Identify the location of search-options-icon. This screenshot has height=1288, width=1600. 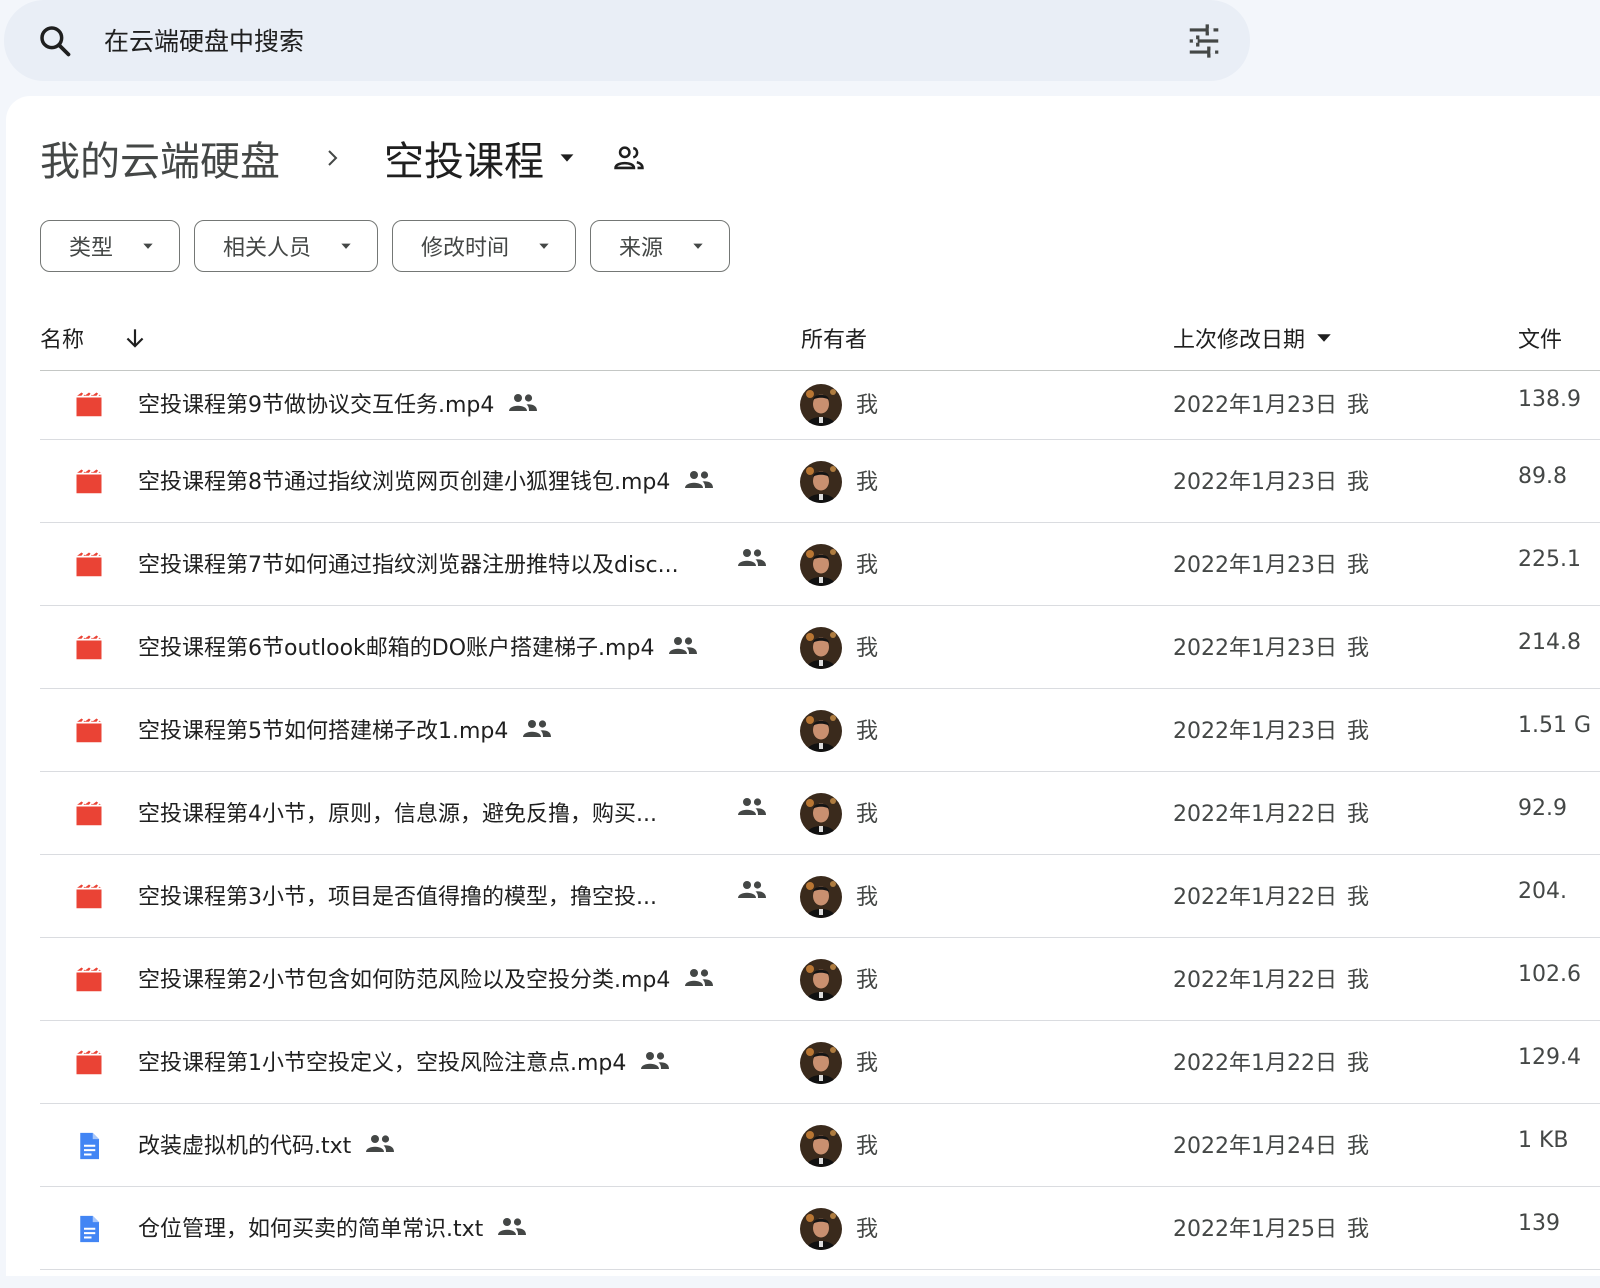
(1204, 41).